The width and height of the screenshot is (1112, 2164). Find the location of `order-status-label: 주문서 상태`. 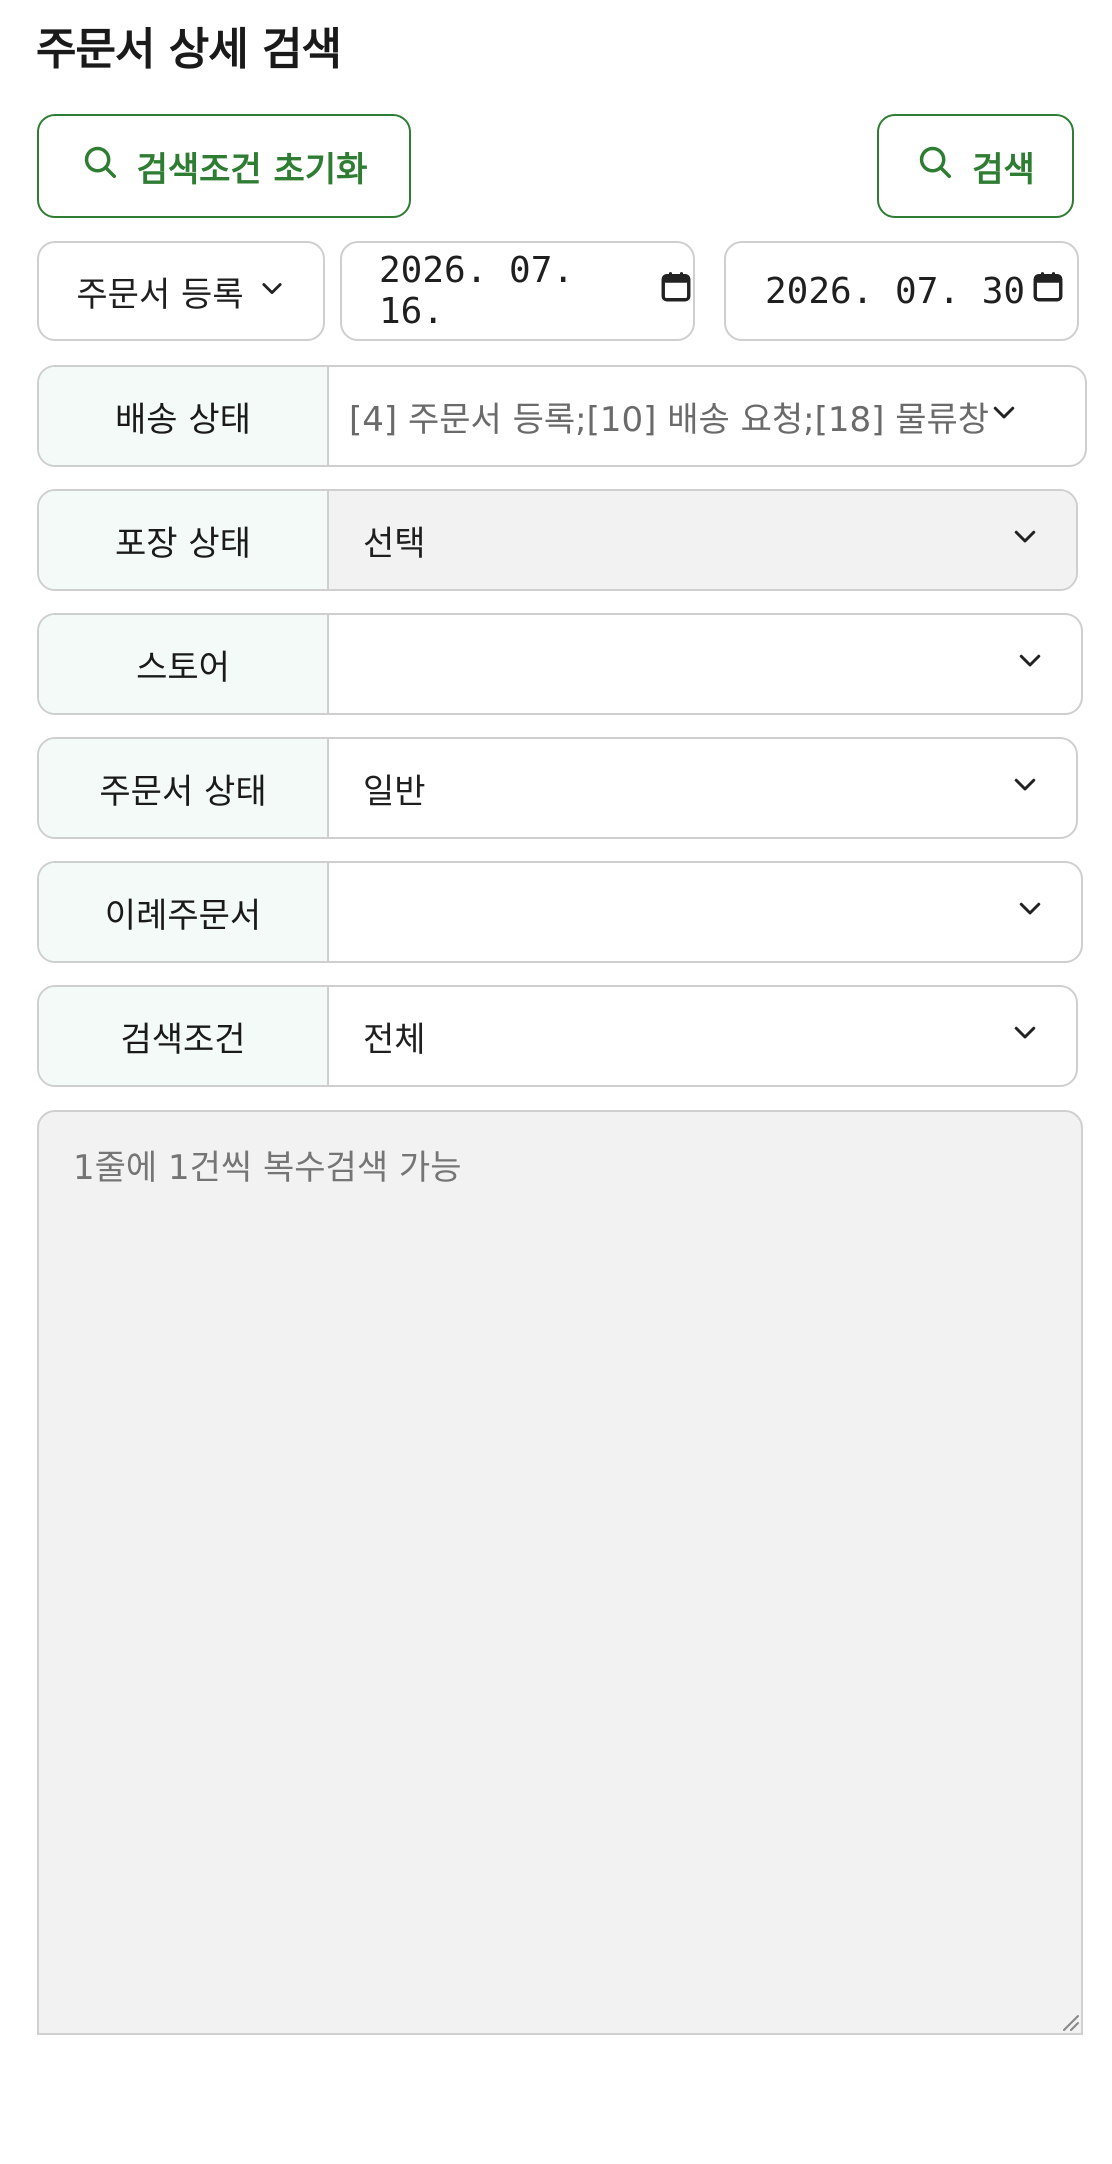

order-status-label: 주문서 상태 is located at coordinates (184, 788).